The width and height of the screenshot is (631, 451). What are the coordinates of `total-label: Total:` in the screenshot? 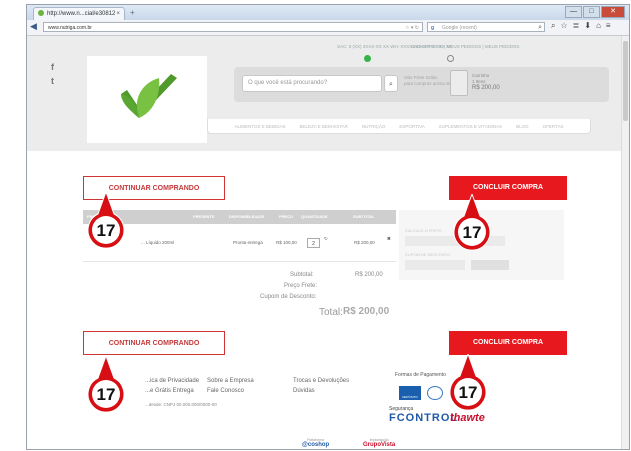 It's located at (331, 312).